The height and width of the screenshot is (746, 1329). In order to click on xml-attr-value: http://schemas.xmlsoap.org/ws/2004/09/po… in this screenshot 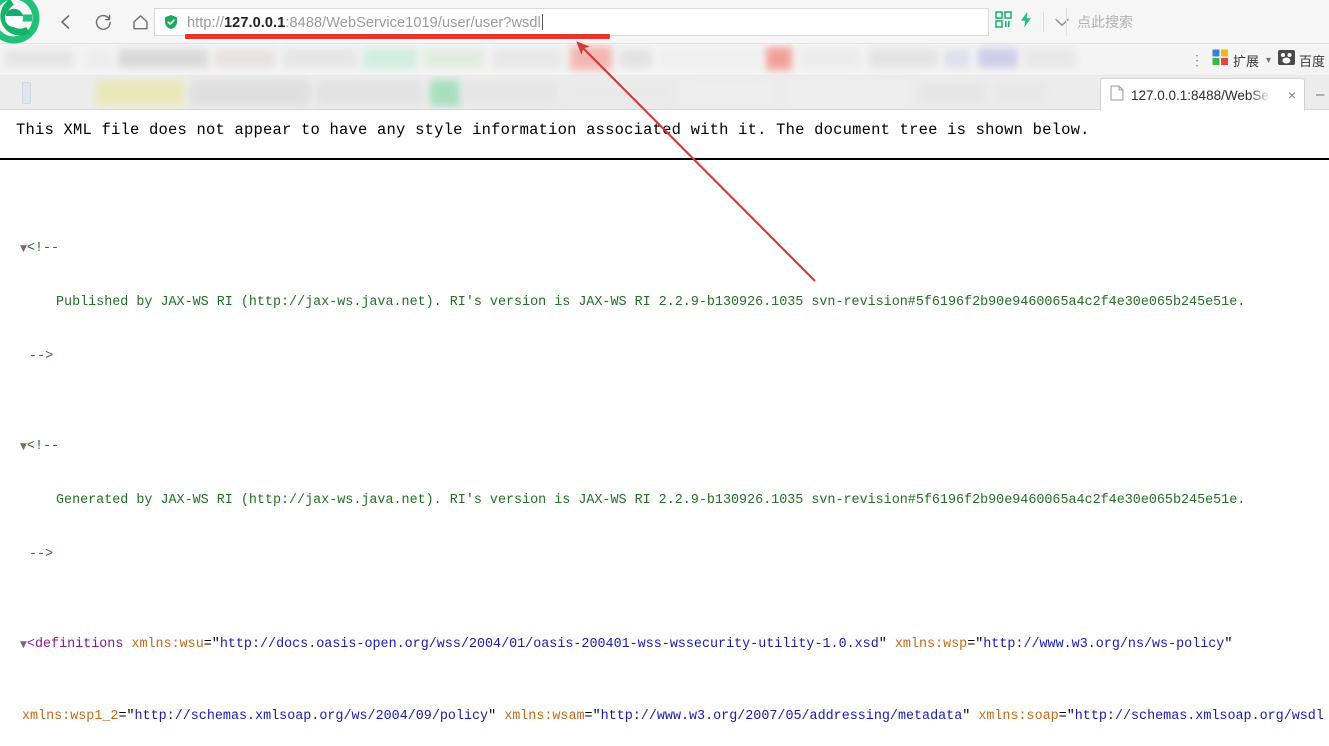, I will do `click(311, 716)`.